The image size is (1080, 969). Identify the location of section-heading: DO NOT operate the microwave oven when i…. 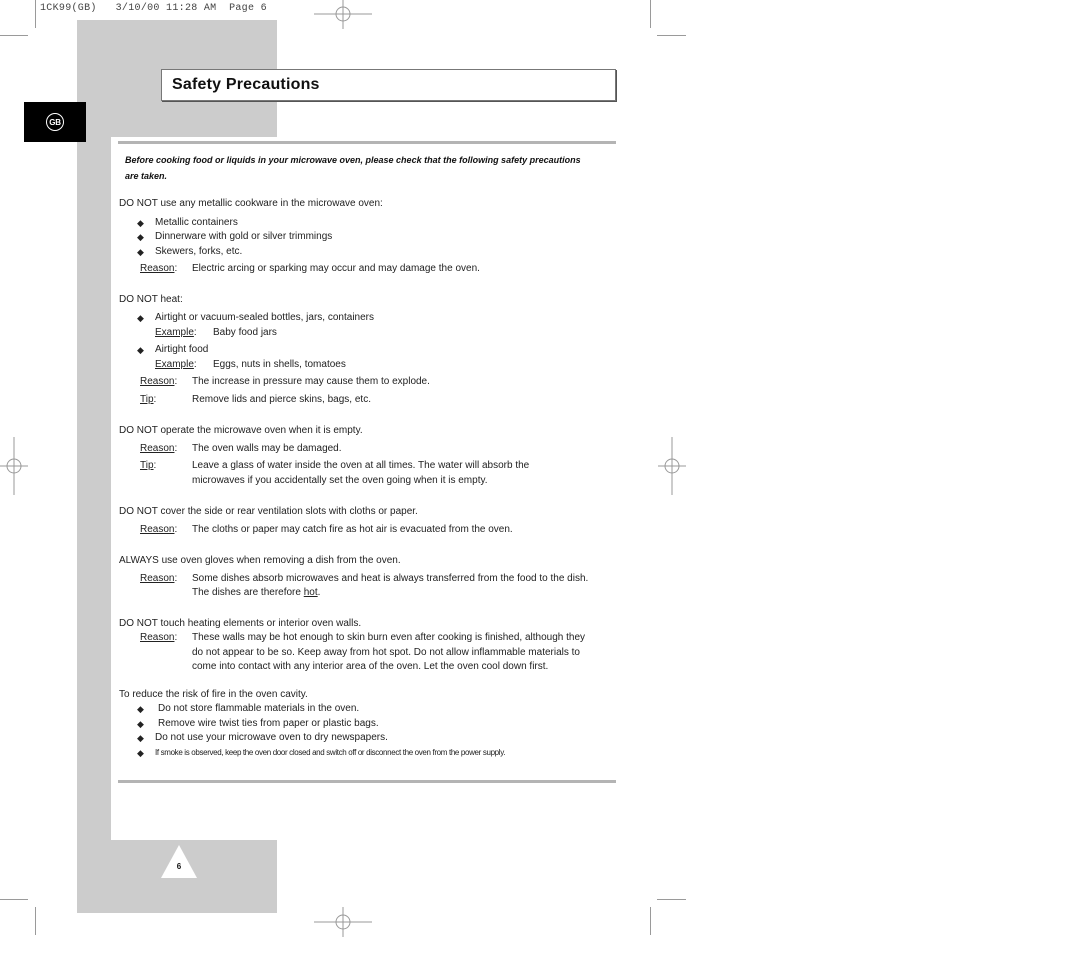
(241, 430).